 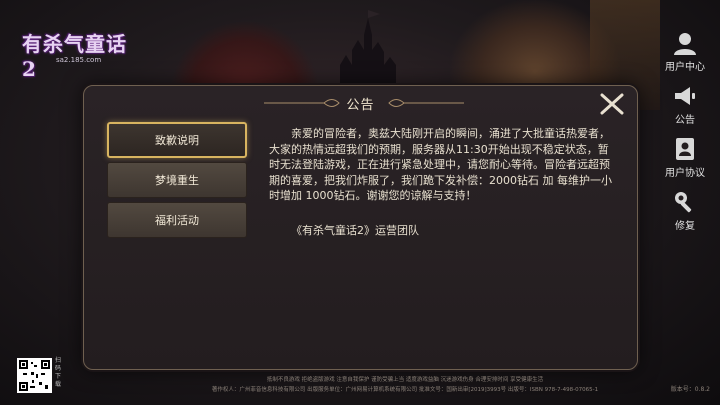 What do you see at coordinates (612, 104) in the screenshot?
I see `close-icon` at bounding box center [612, 104].